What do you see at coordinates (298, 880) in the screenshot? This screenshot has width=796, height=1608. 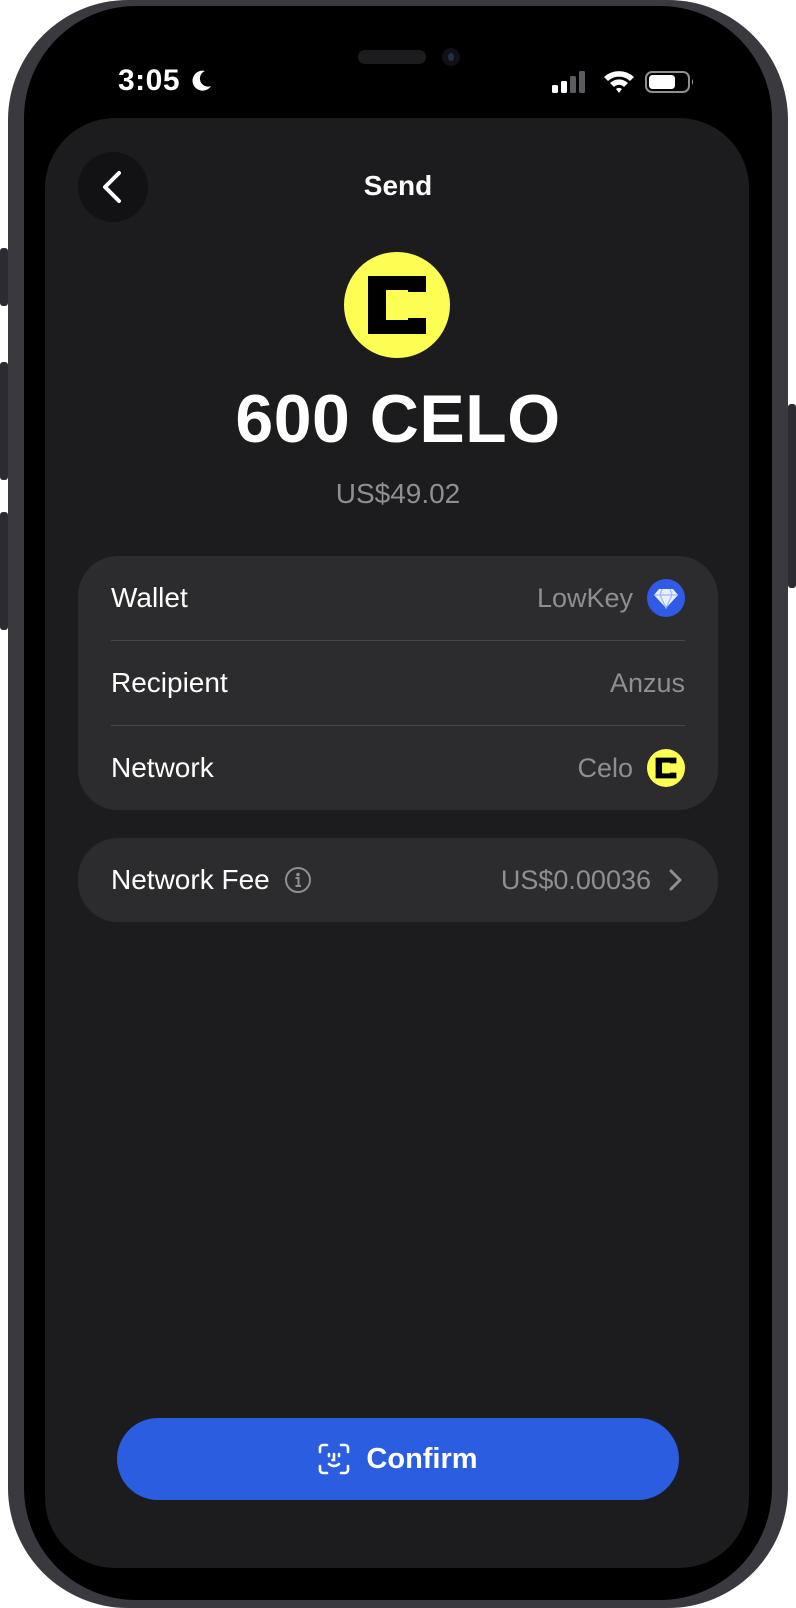 I see `info-icon` at bounding box center [298, 880].